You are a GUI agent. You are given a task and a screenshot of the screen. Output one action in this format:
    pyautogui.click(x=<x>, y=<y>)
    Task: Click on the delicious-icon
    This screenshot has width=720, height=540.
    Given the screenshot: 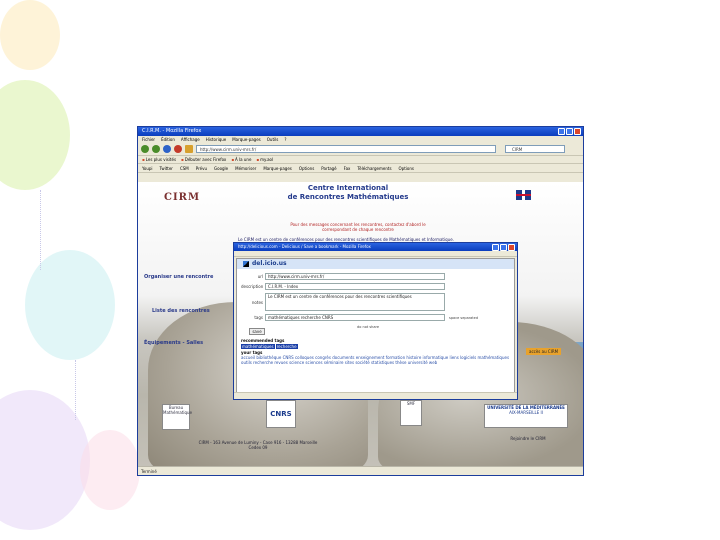 What is the action you would take?
    pyautogui.click(x=246, y=264)
    